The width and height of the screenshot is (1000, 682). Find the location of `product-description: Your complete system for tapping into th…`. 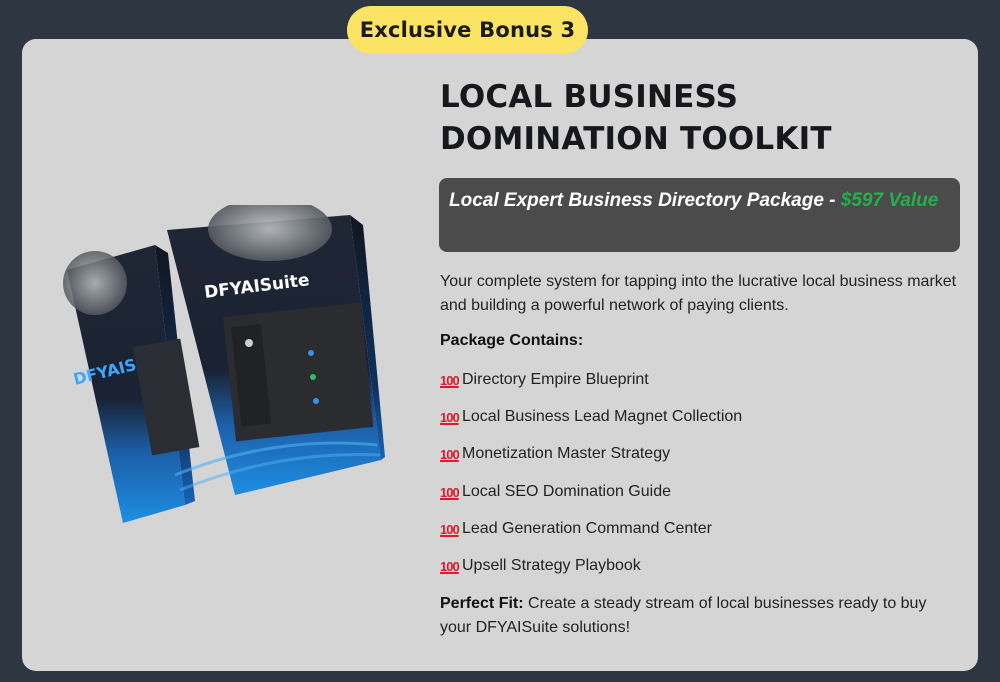

product-description: Your complete system for tapping into th… is located at coordinates (698, 293).